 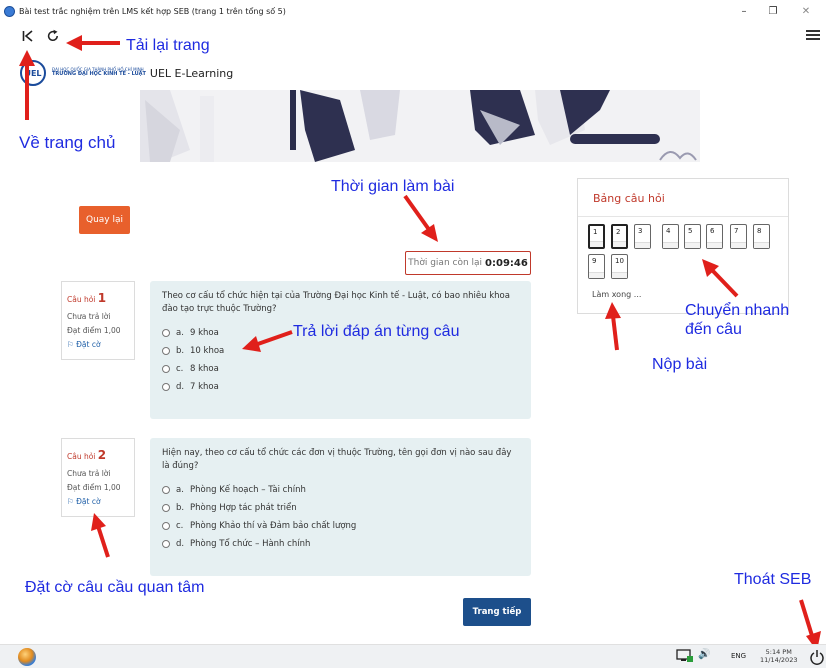 What do you see at coordinates (773, 11) in the screenshot?
I see `maximize-button: ❐` at bounding box center [773, 11].